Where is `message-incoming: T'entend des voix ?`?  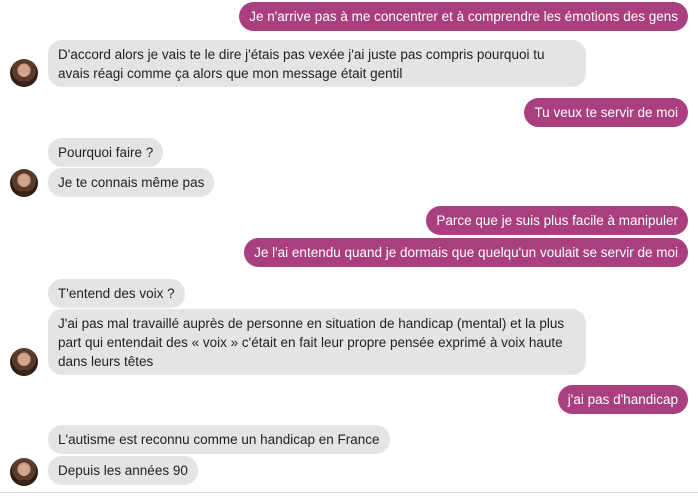 message-incoming: T'entend des voix ? is located at coordinates (116, 293).